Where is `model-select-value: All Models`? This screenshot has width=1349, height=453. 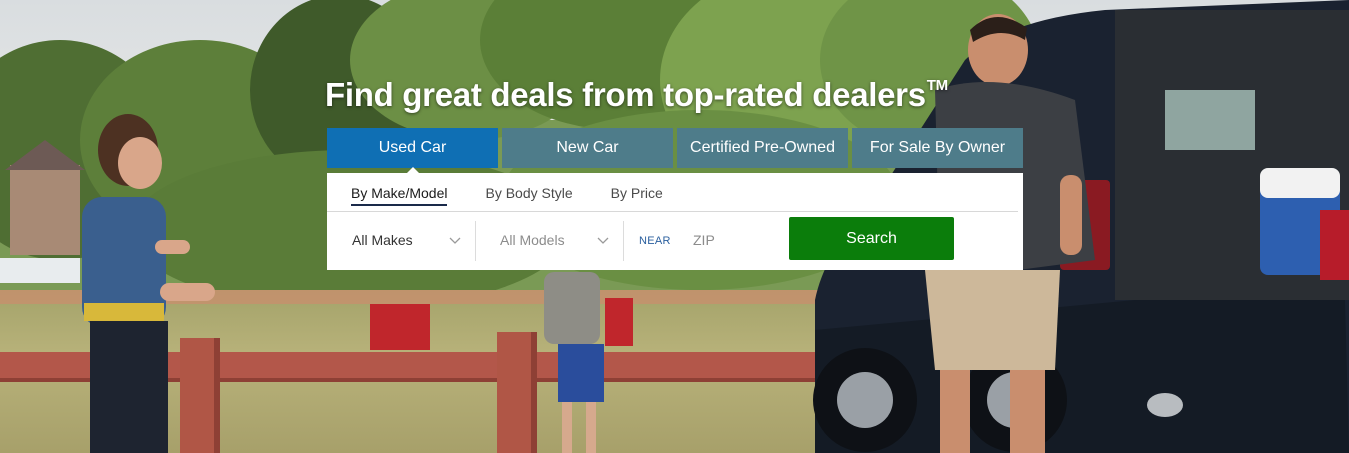 model-select-value: All Models is located at coordinates (532, 240).